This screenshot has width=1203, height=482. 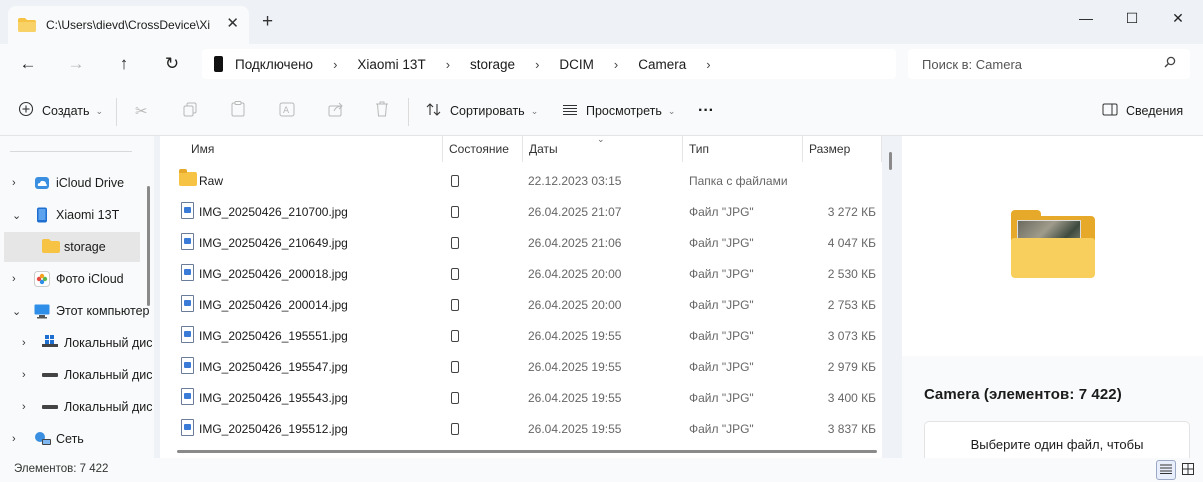 What do you see at coordinates (527, 451) in the screenshot?
I see `horizontal-scrollbar` at bounding box center [527, 451].